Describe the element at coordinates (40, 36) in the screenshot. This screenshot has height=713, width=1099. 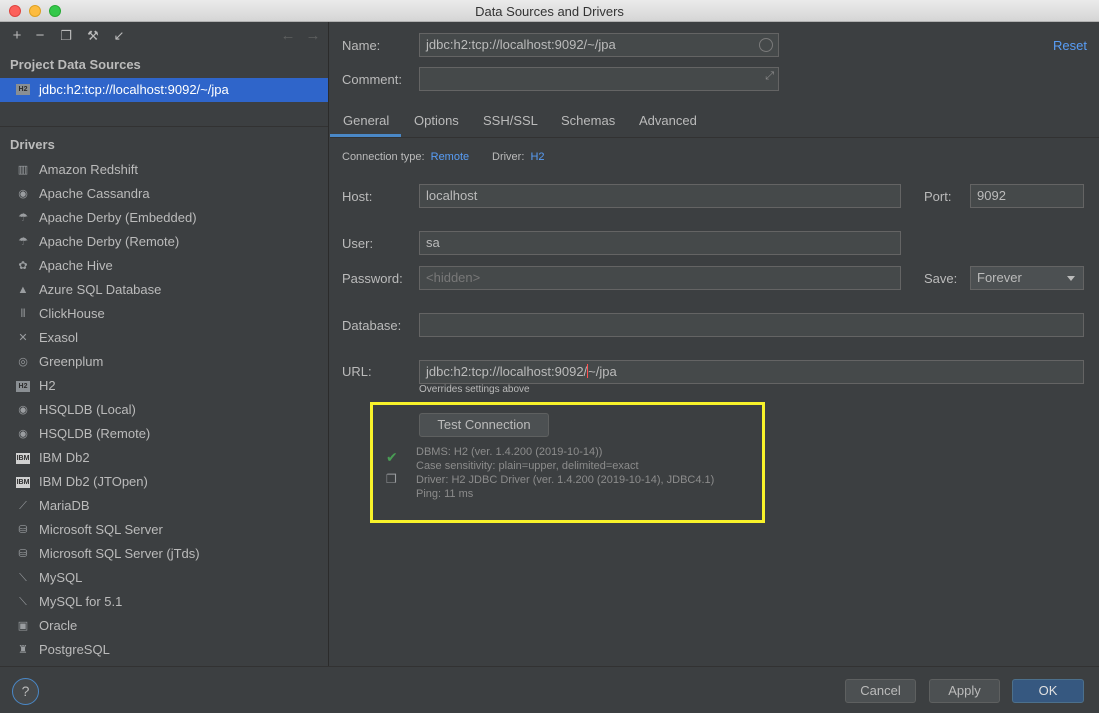
I see `remove-icon: −` at that location.